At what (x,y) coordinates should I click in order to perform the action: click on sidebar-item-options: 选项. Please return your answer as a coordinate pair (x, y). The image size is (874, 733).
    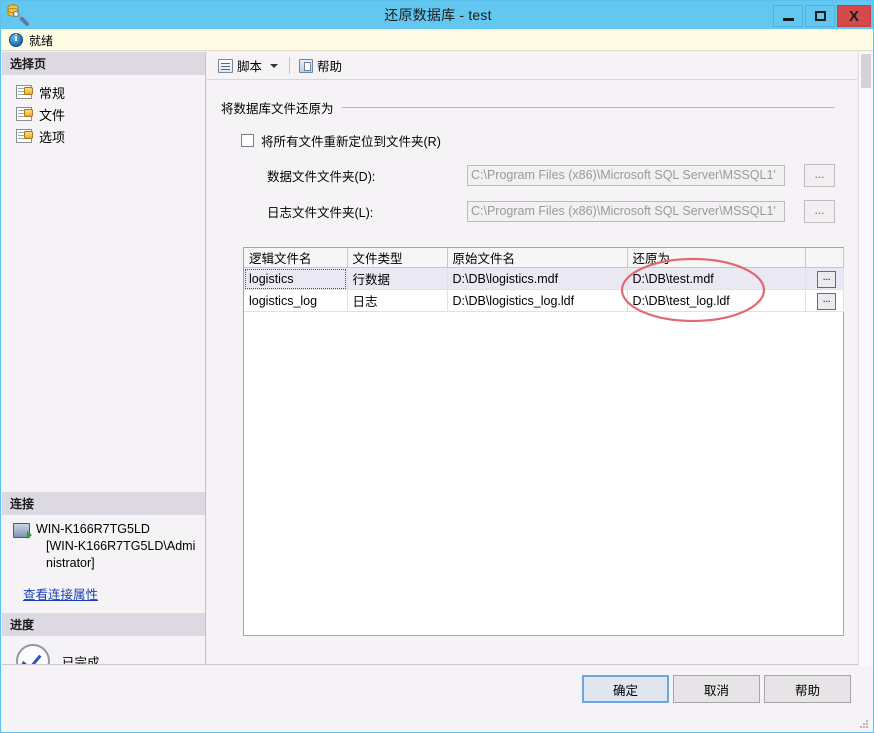
    Looking at the image, I should click on (110, 136).